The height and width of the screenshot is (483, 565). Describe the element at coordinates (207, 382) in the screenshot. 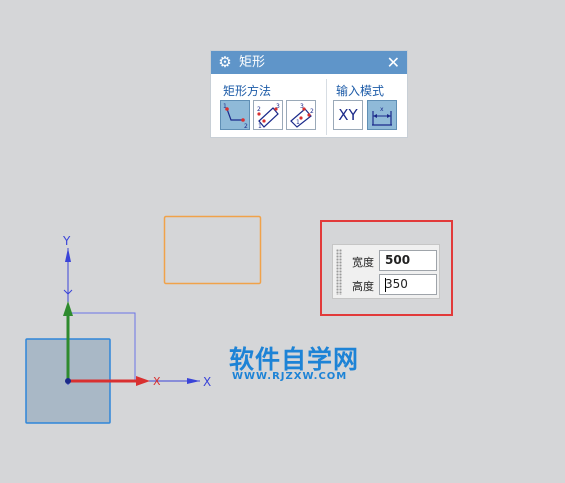

I see `x-axis-label: X` at that location.